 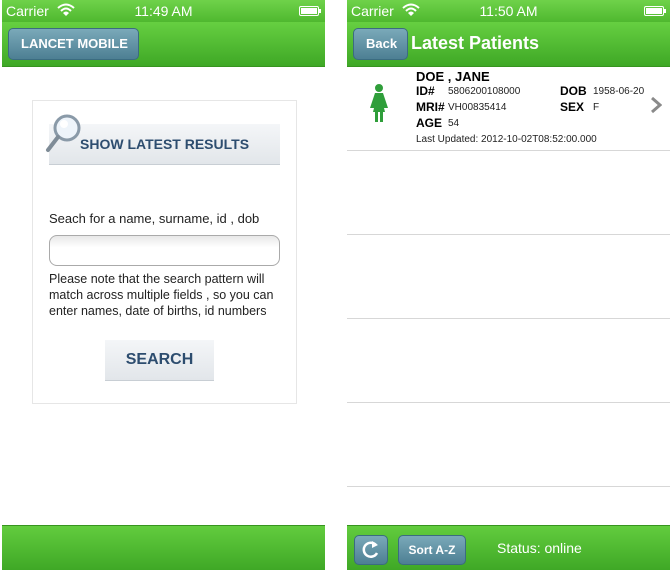 What do you see at coordinates (477, 107) in the screenshot?
I see `mri-value: VH00835414` at bounding box center [477, 107].